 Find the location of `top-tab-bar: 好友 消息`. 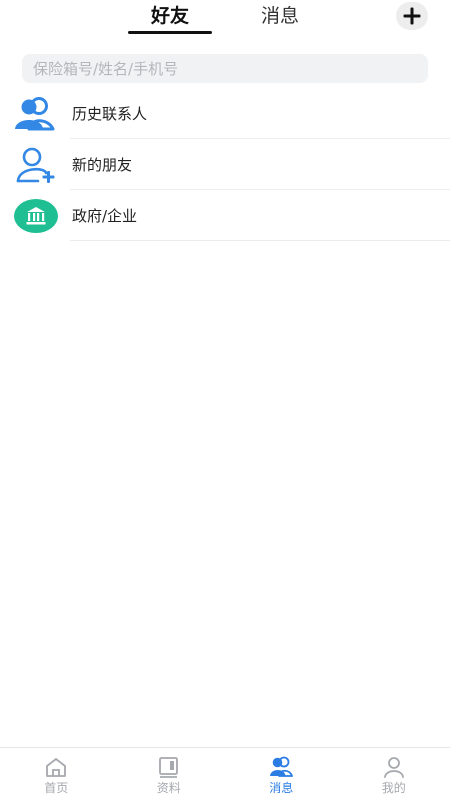

top-tab-bar: 好友 消息 is located at coordinates (225, 22).